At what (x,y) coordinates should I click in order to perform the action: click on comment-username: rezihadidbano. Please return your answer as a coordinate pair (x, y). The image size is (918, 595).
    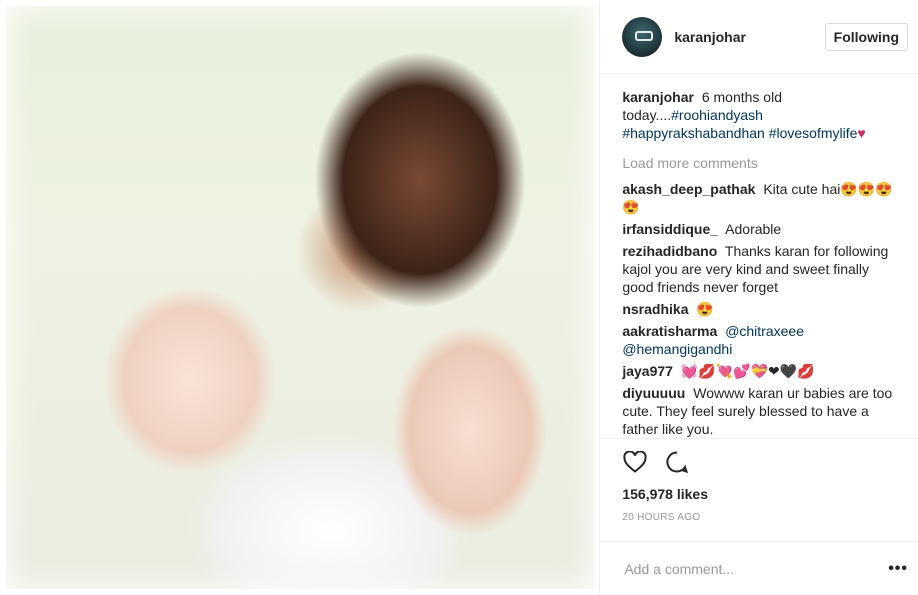
    Looking at the image, I should click on (669, 251).